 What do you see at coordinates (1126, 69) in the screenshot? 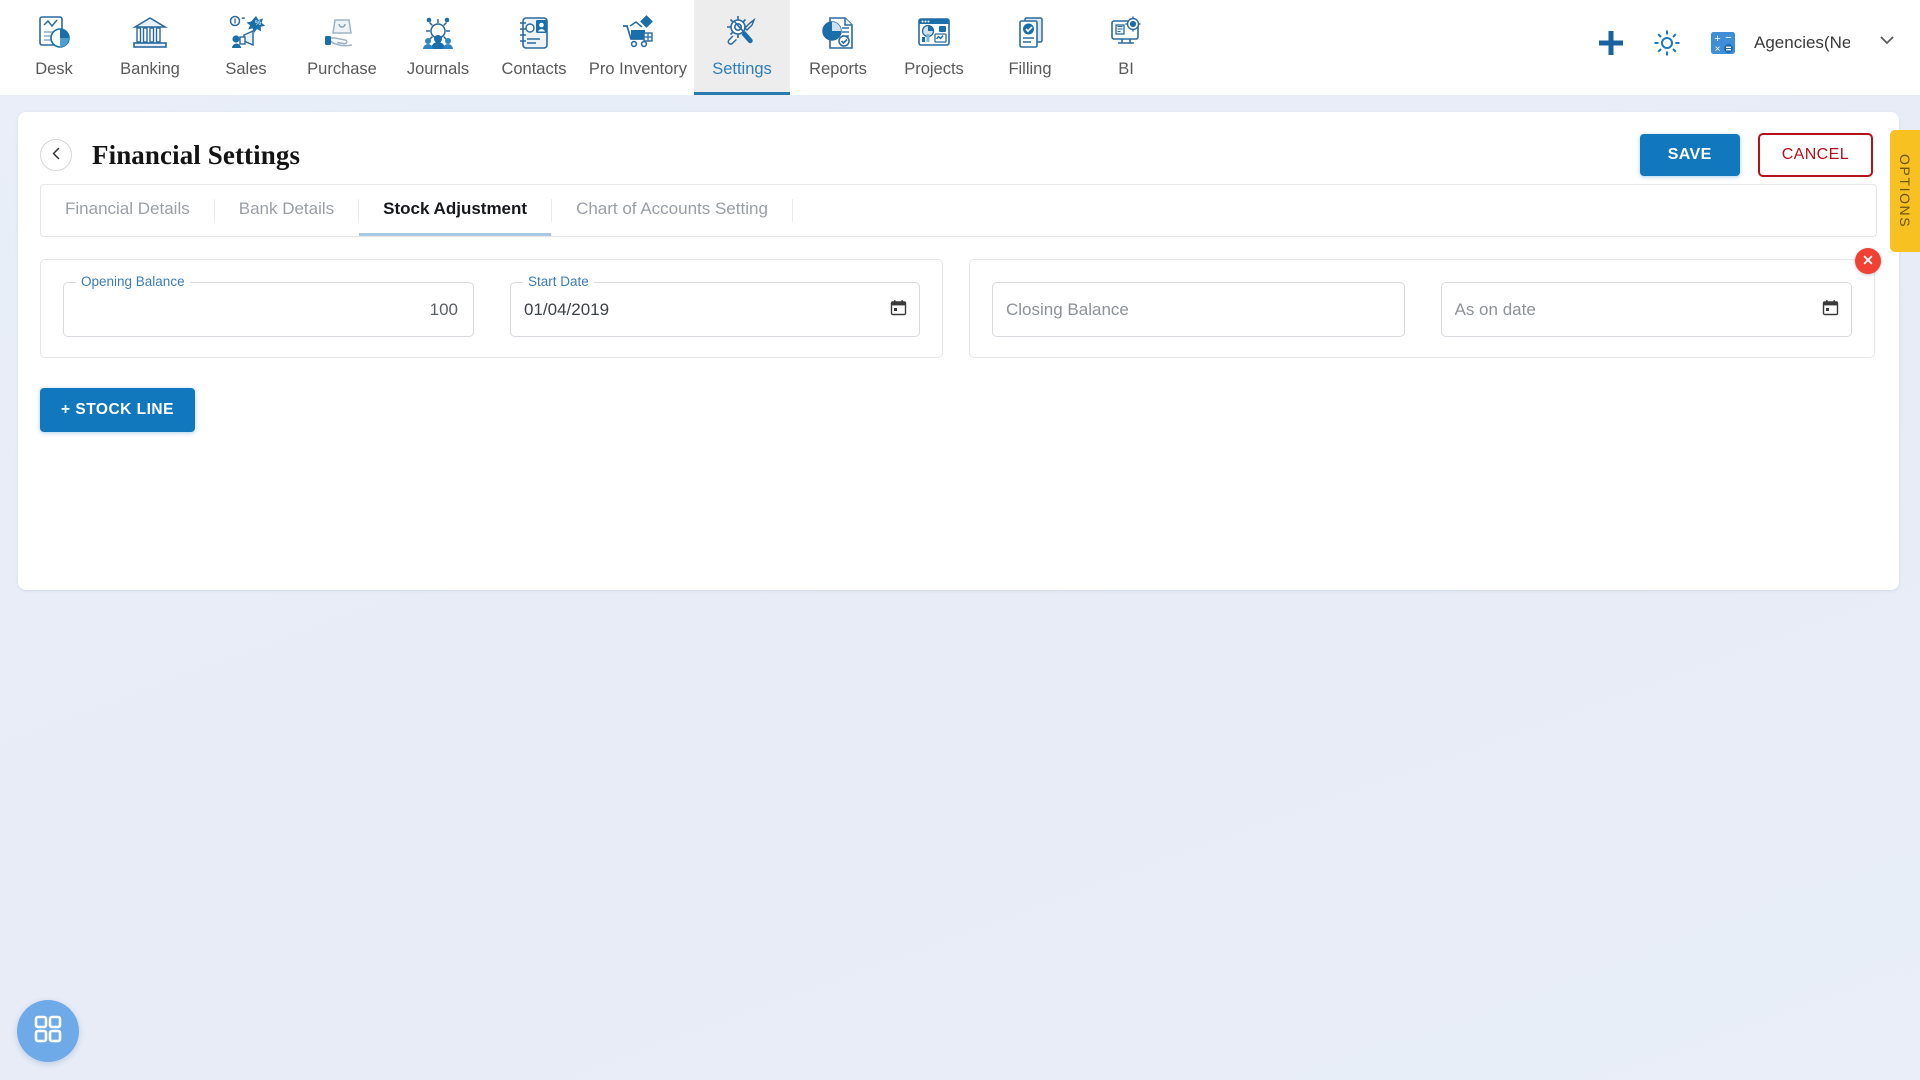
I see `nav-label: BI` at bounding box center [1126, 69].